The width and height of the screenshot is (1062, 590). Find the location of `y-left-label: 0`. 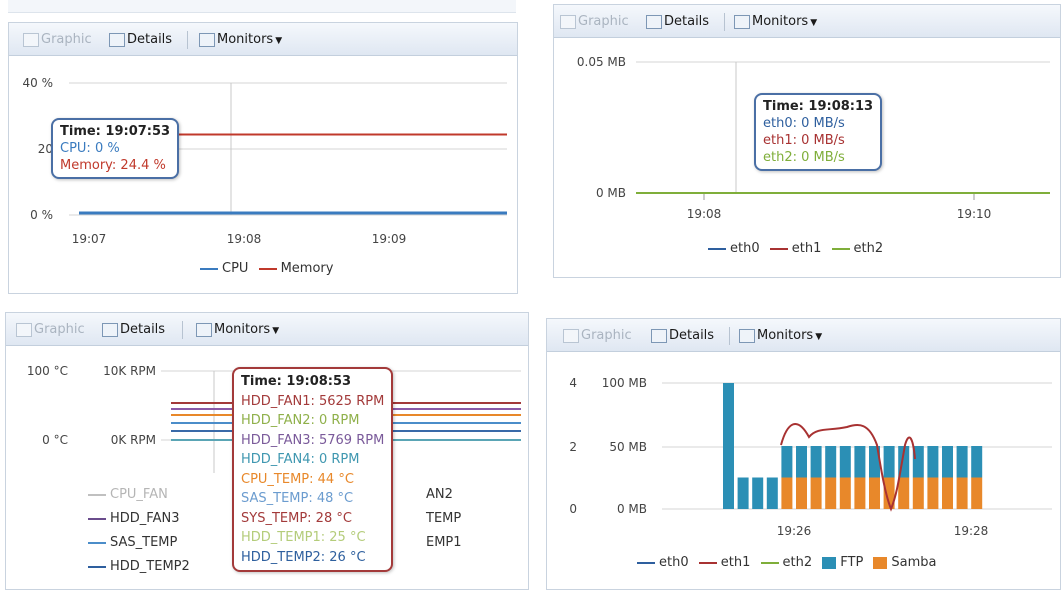

y-left-label: 0 is located at coordinates (573, 509).